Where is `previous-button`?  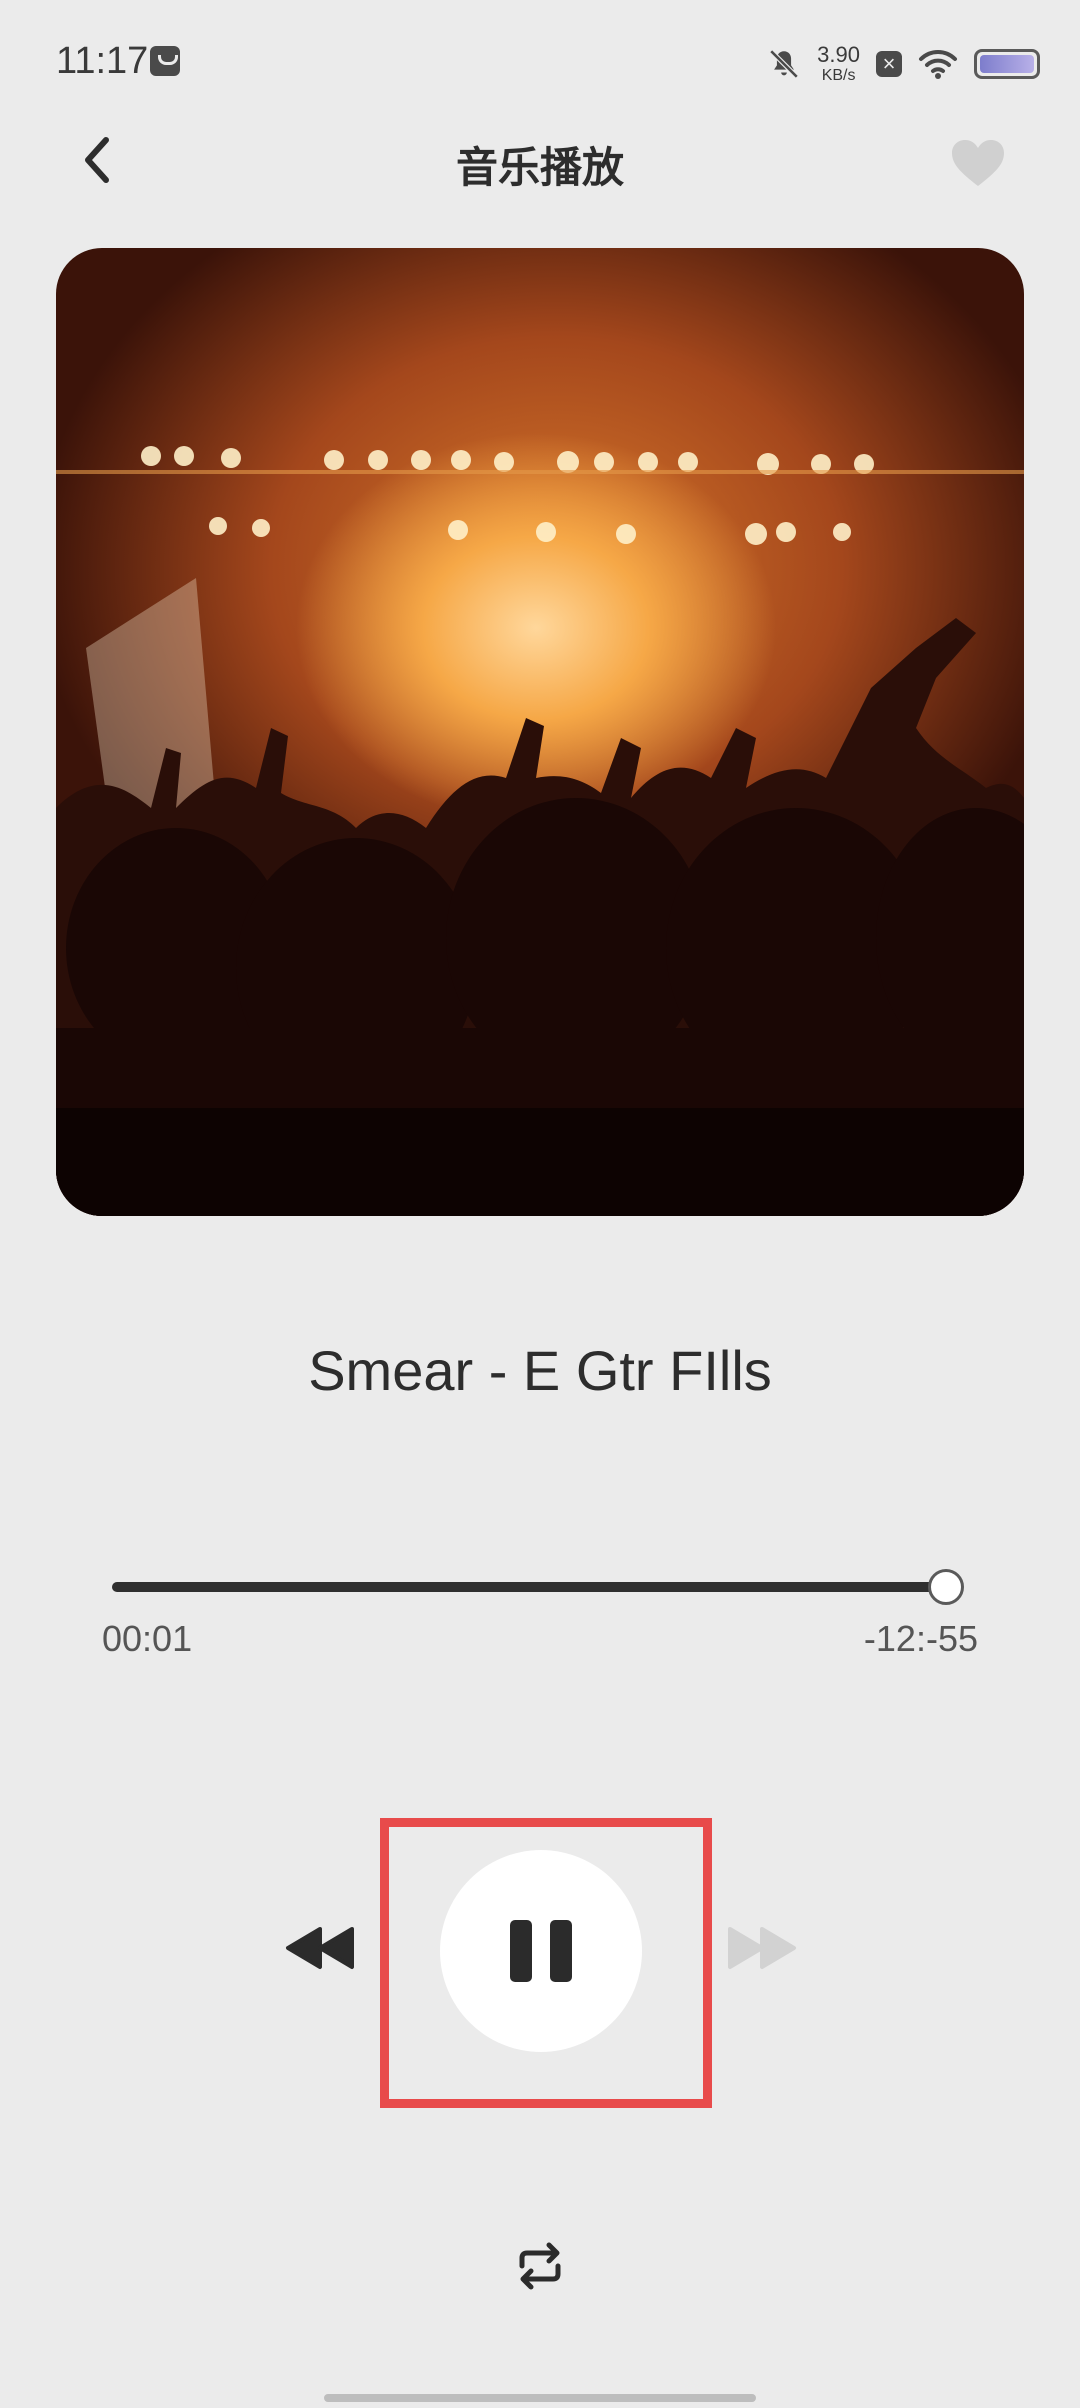
previous-button is located at coordinates (321, 1948).